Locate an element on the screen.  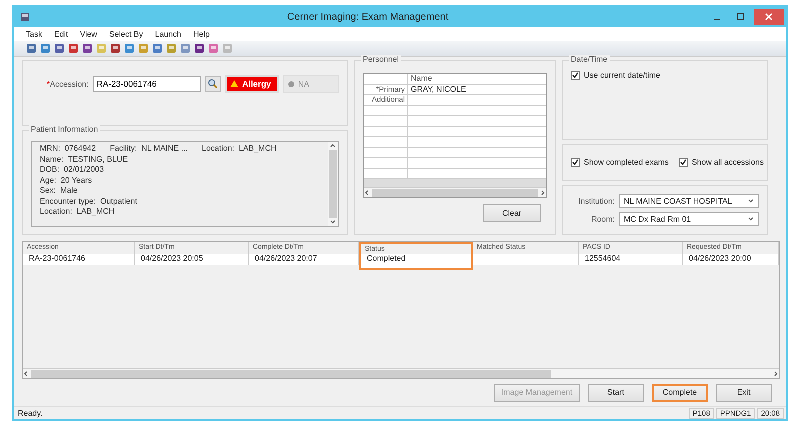
menu-item: Task is located at coordinates (34, 34).